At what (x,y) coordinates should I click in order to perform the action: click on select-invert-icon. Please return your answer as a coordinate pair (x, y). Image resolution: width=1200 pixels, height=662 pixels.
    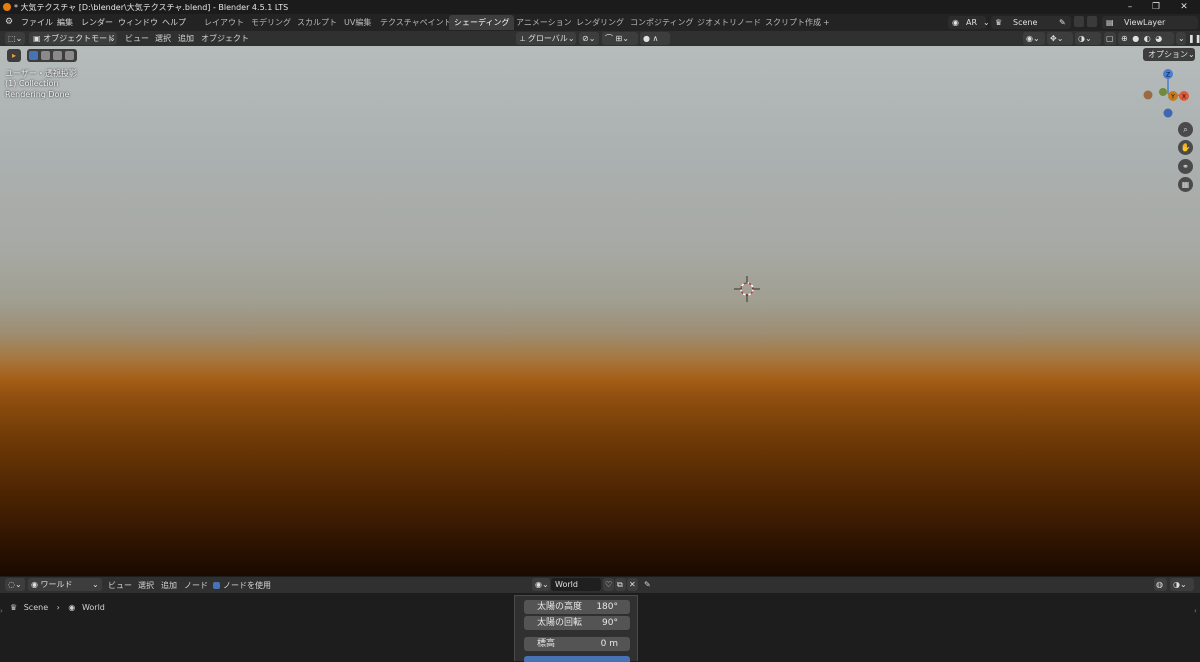
    Looking at the image, I should click on (69, 55).